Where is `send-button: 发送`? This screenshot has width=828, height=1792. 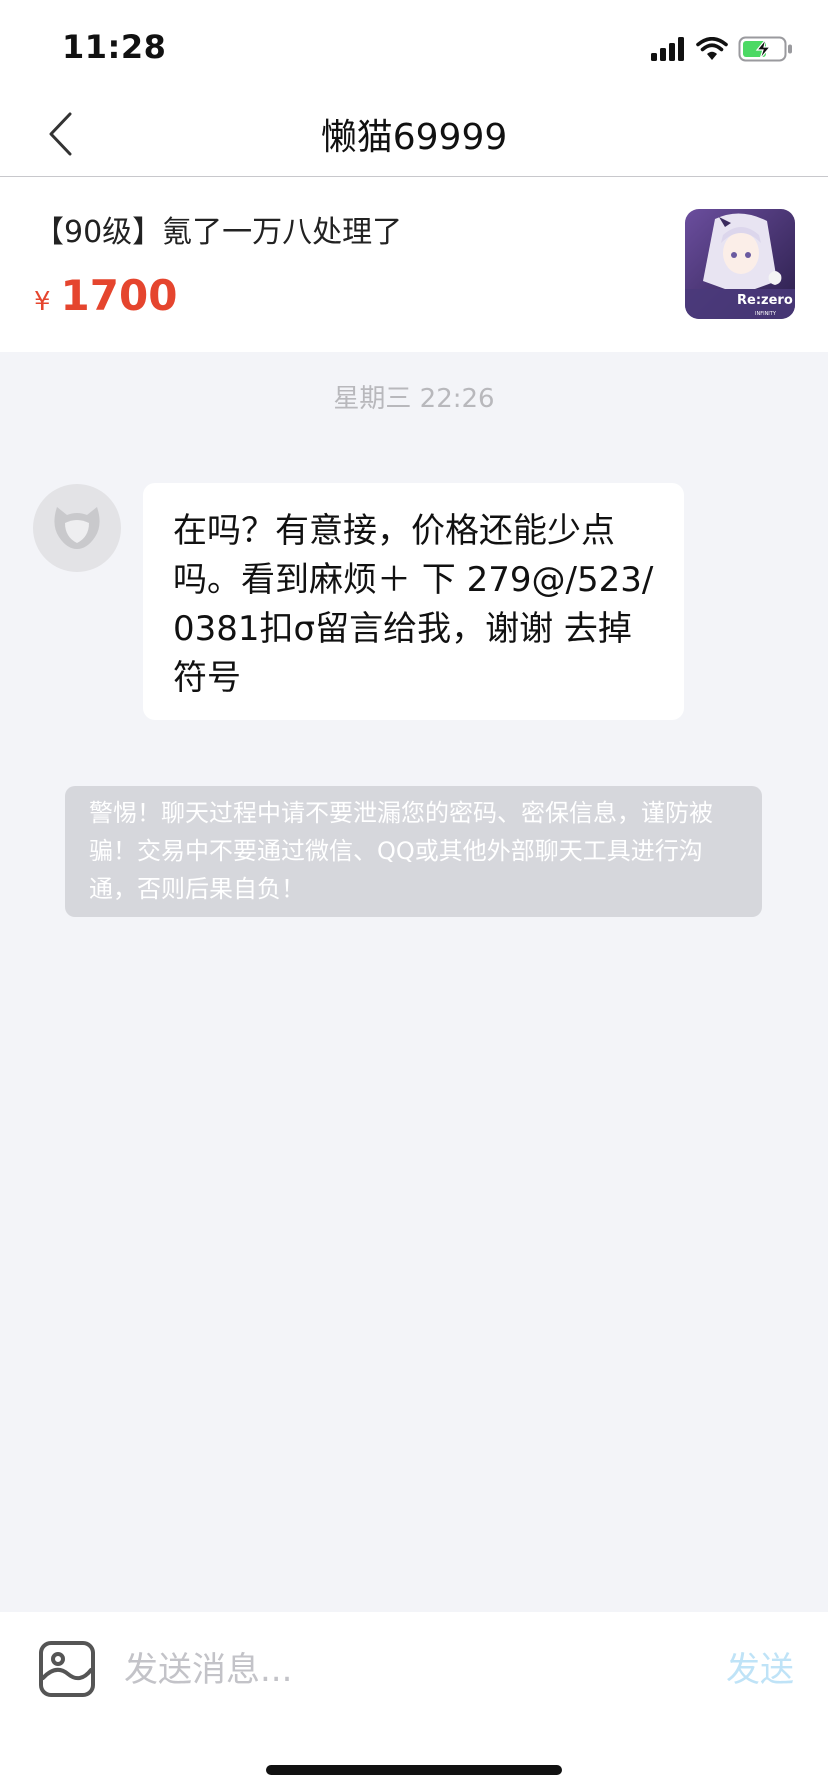
send-button: 发送 is located at coordinates (760, 1666).